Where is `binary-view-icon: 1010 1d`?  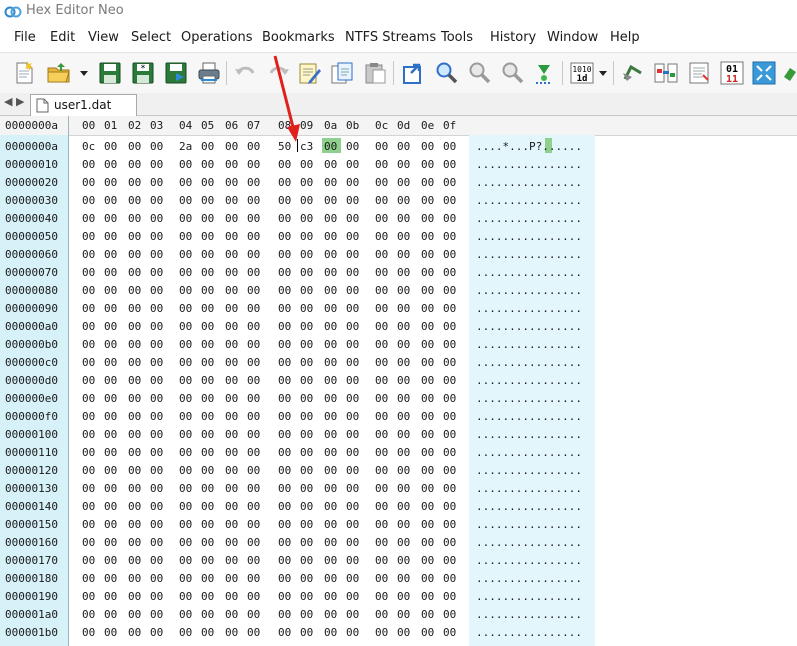 binary-view-icon: 1010 1d is located at coordinates (582, 73).